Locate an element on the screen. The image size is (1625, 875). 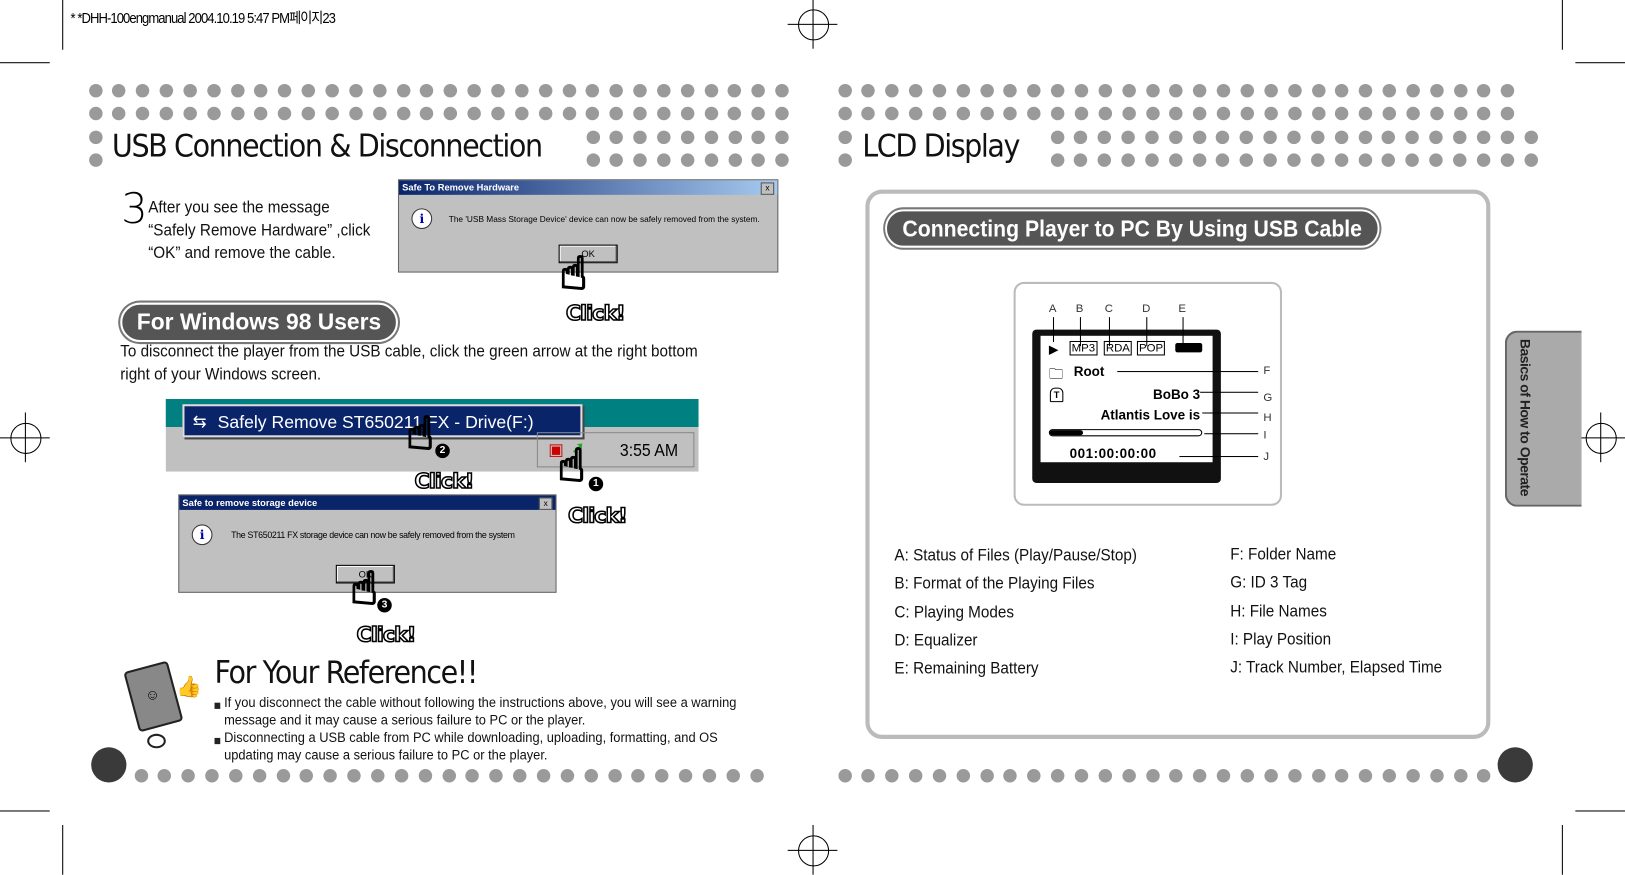
tag-icon: T is located at coordinates (1056, 395).